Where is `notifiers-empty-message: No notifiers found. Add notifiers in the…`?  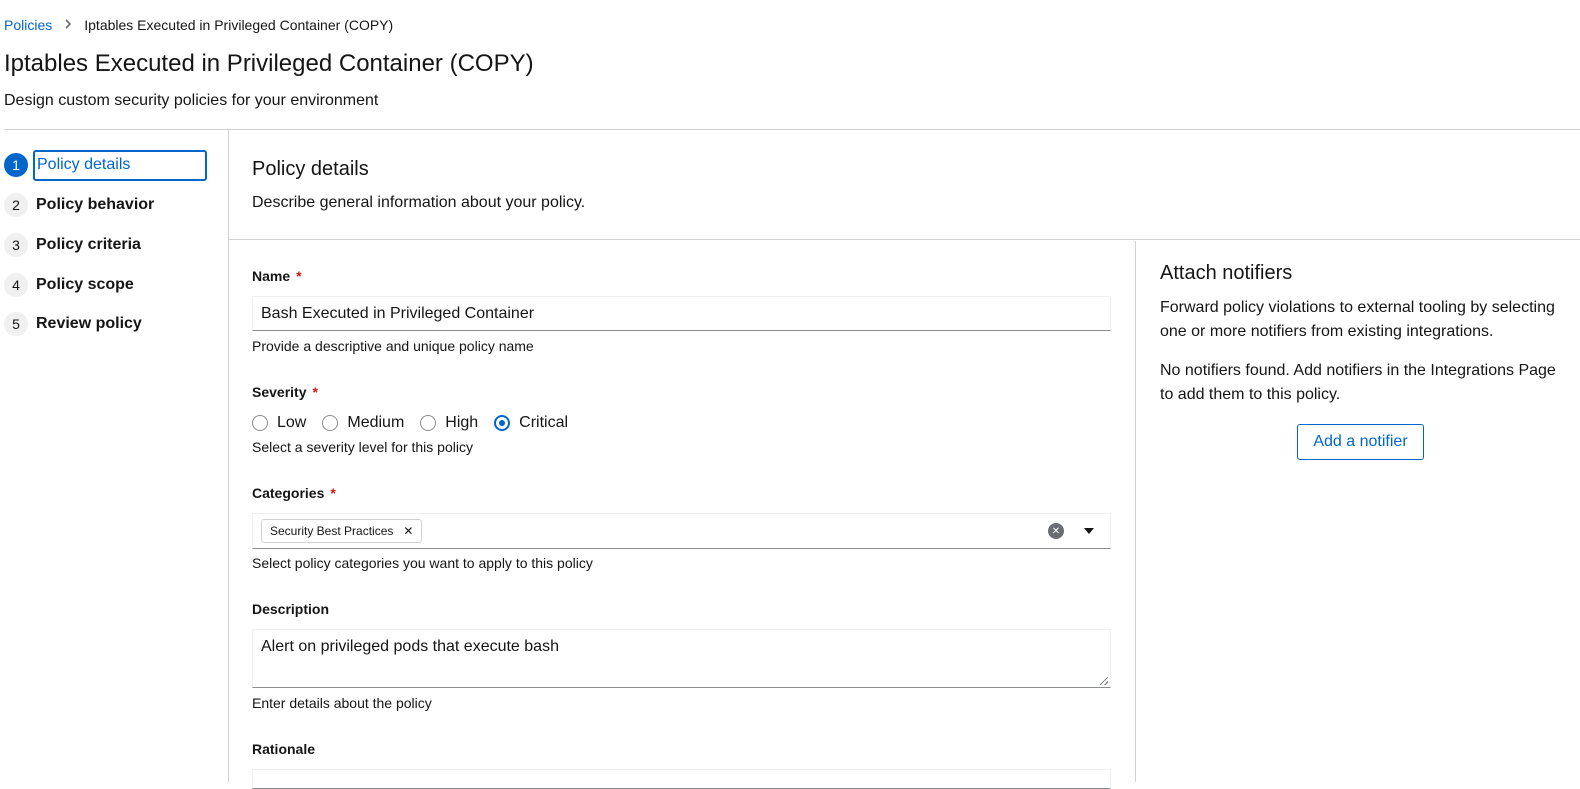 notifiers-empty-message: No notifiers found. Add notifiers in the… is located at coordinates (1358, 382).